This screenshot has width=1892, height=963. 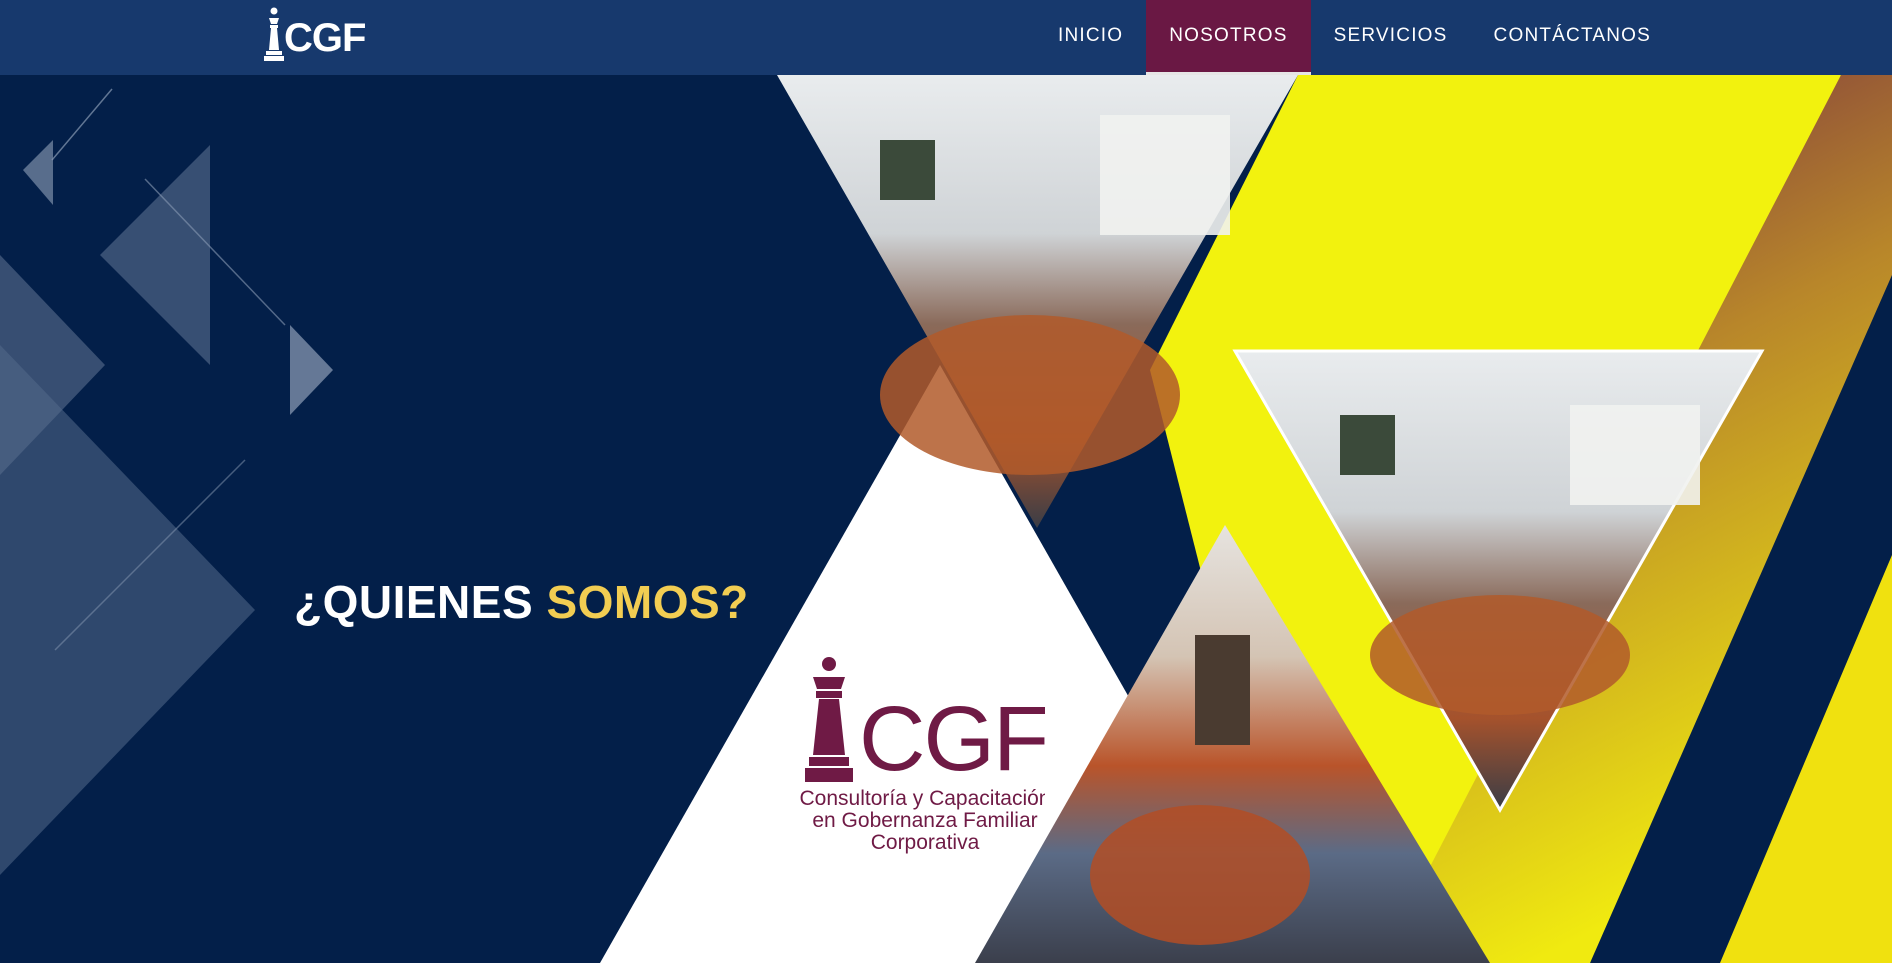 I want to click on site-logo: CGF, so click(x=314, y=32).